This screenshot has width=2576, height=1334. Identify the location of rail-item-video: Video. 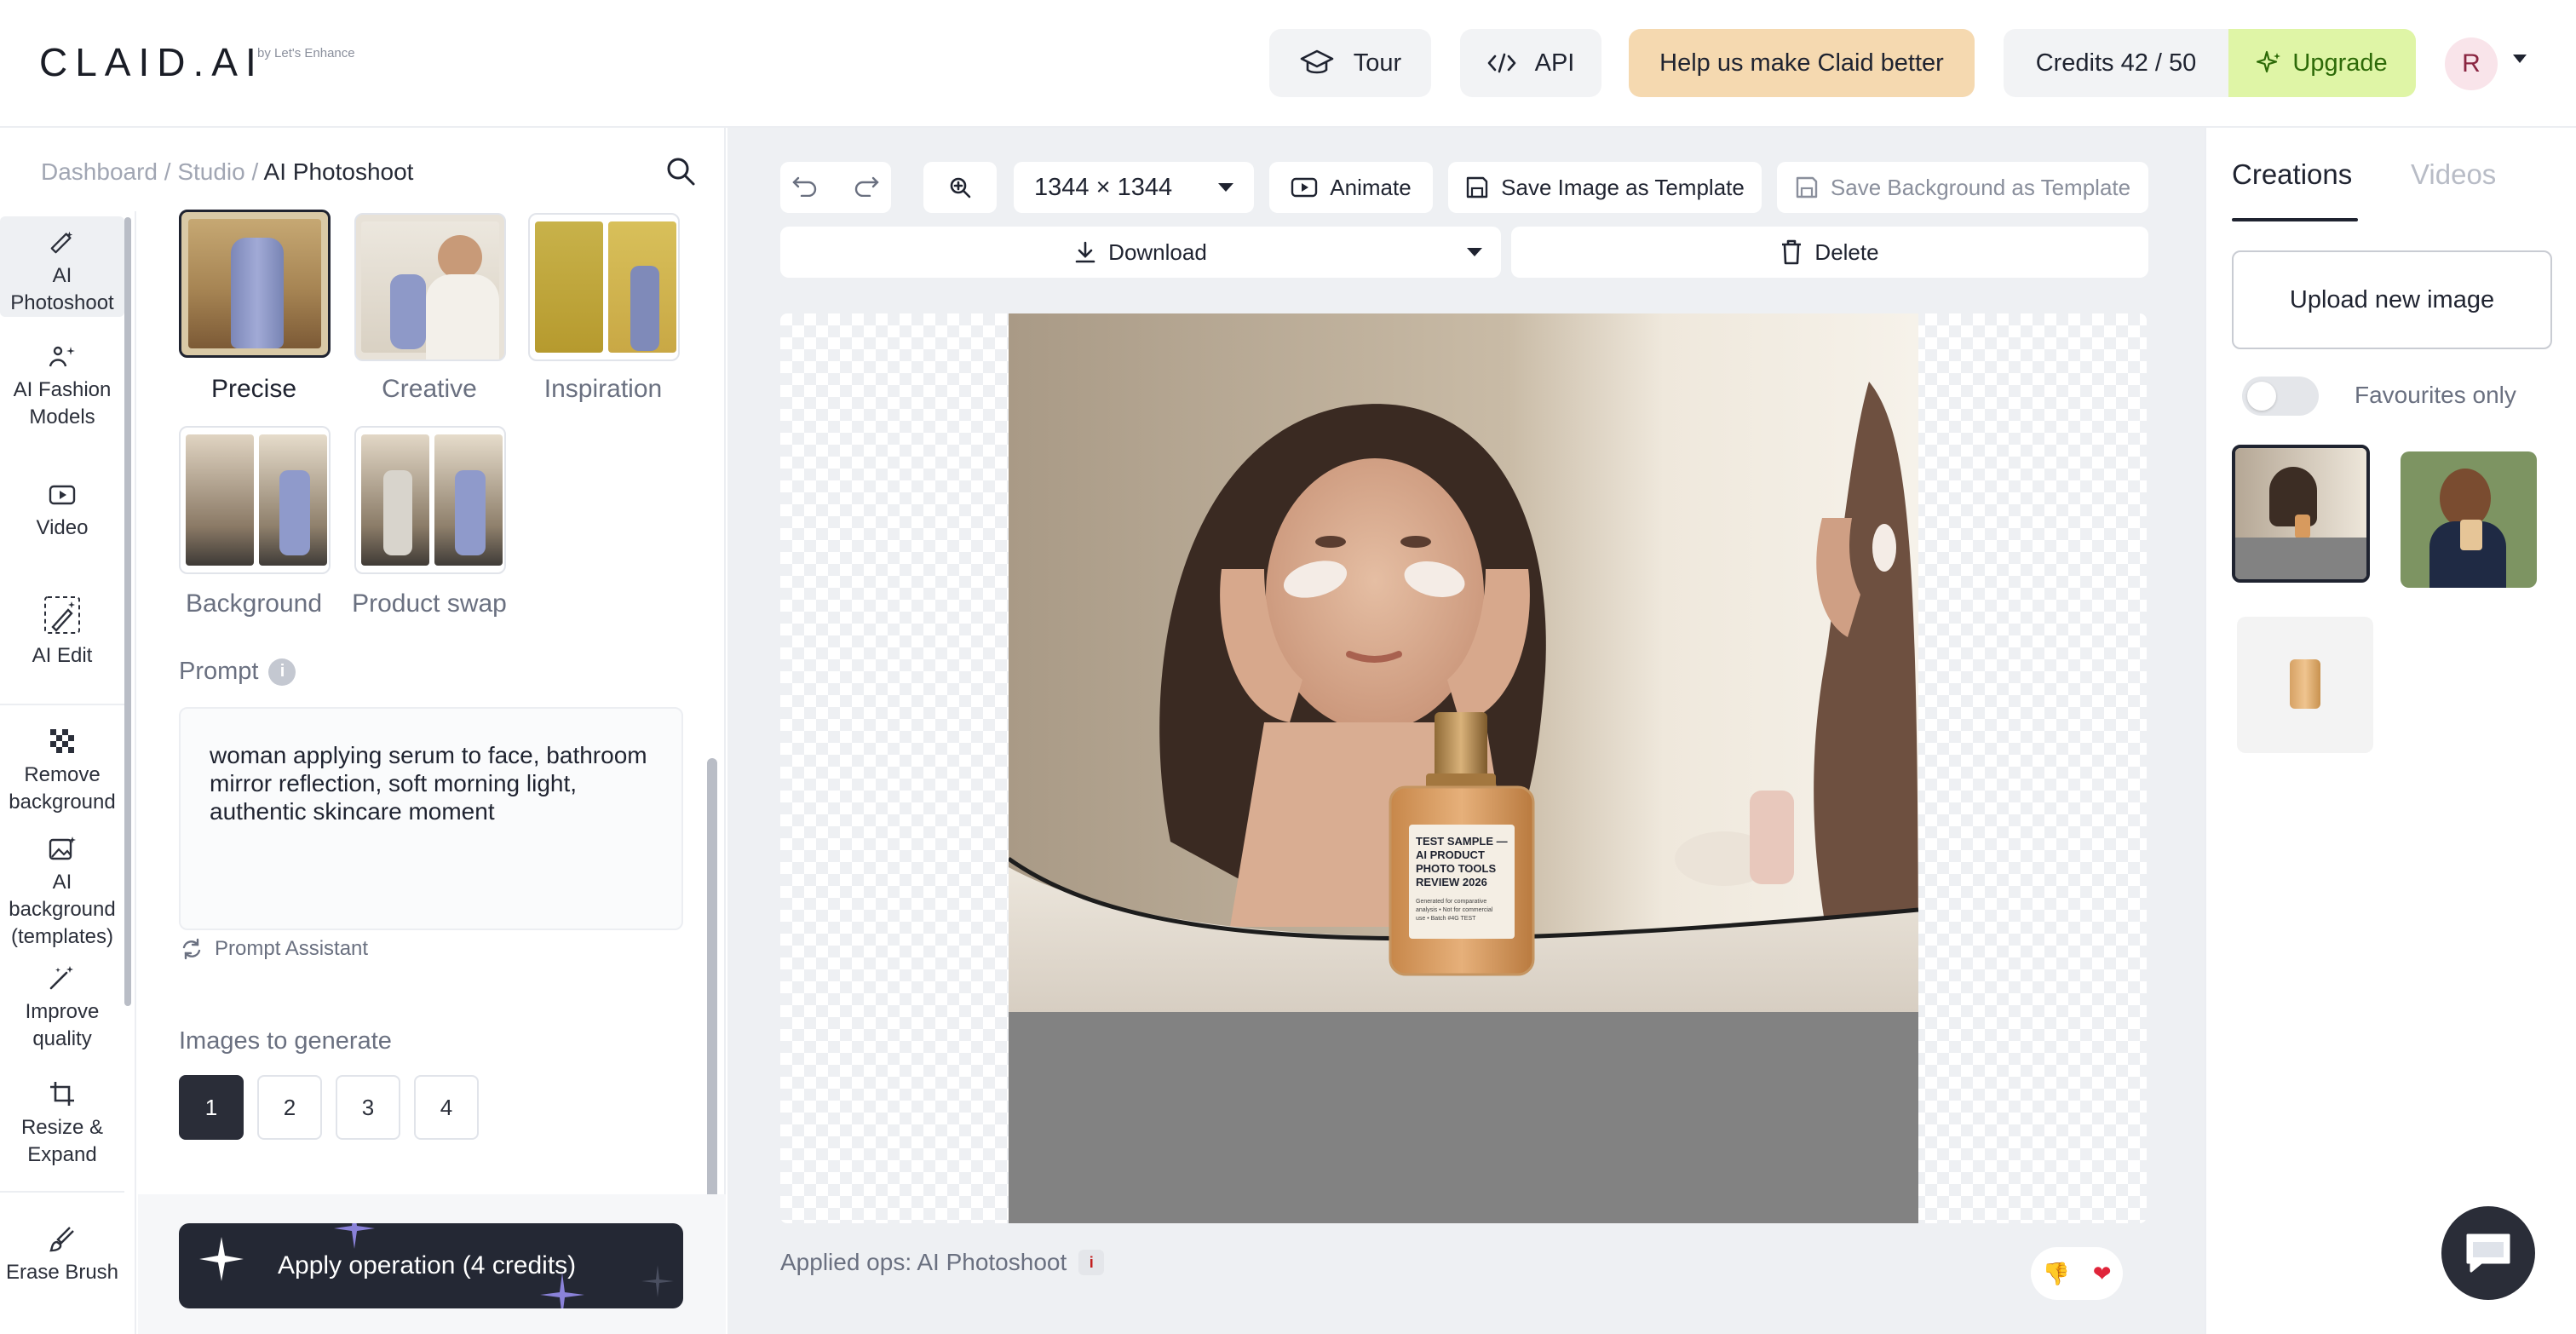
(62, 512).